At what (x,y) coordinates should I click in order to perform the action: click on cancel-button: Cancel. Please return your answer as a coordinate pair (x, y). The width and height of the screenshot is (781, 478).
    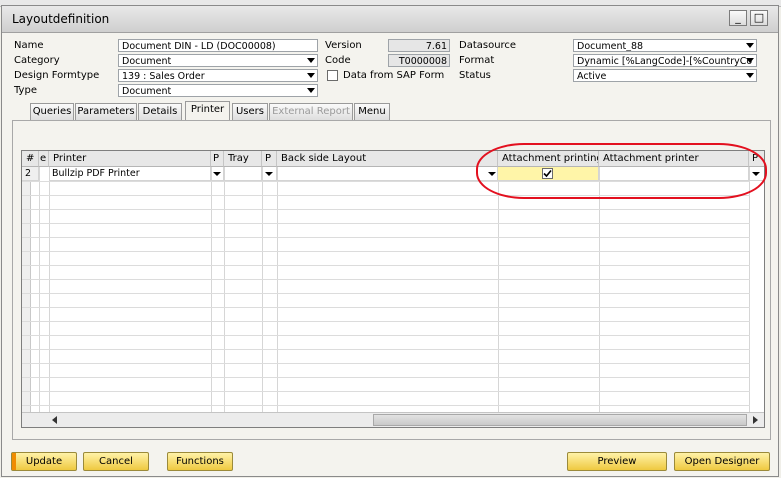
    Looking at the image, I should click on (116, 461).